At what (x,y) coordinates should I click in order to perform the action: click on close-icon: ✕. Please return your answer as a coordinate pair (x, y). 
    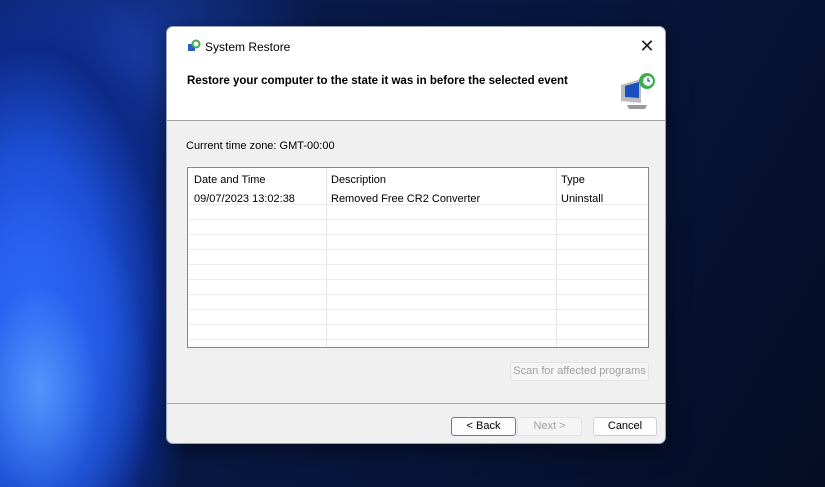
    Looking at the image, I should click on (647, 47).